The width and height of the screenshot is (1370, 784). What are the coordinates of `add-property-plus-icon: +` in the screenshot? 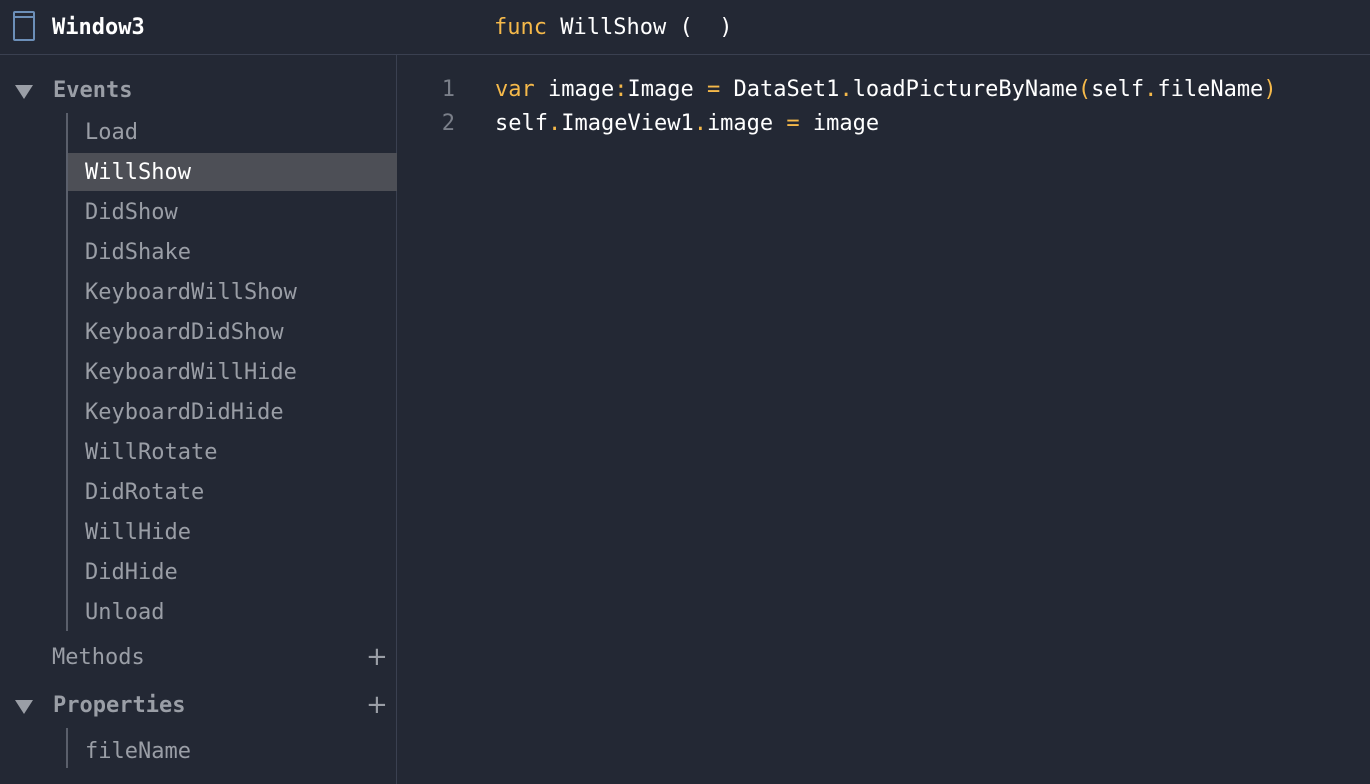 It's located at (377, 705).